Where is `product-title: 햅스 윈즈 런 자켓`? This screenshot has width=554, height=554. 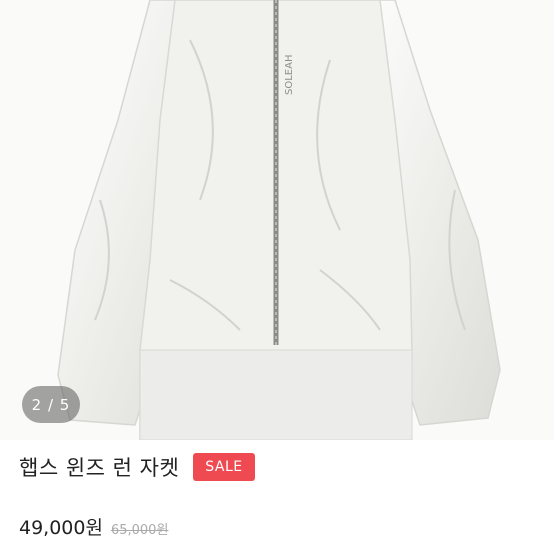
product-title: 햅스 윈즈 런 자켓 is located at coordinates (99, 468).